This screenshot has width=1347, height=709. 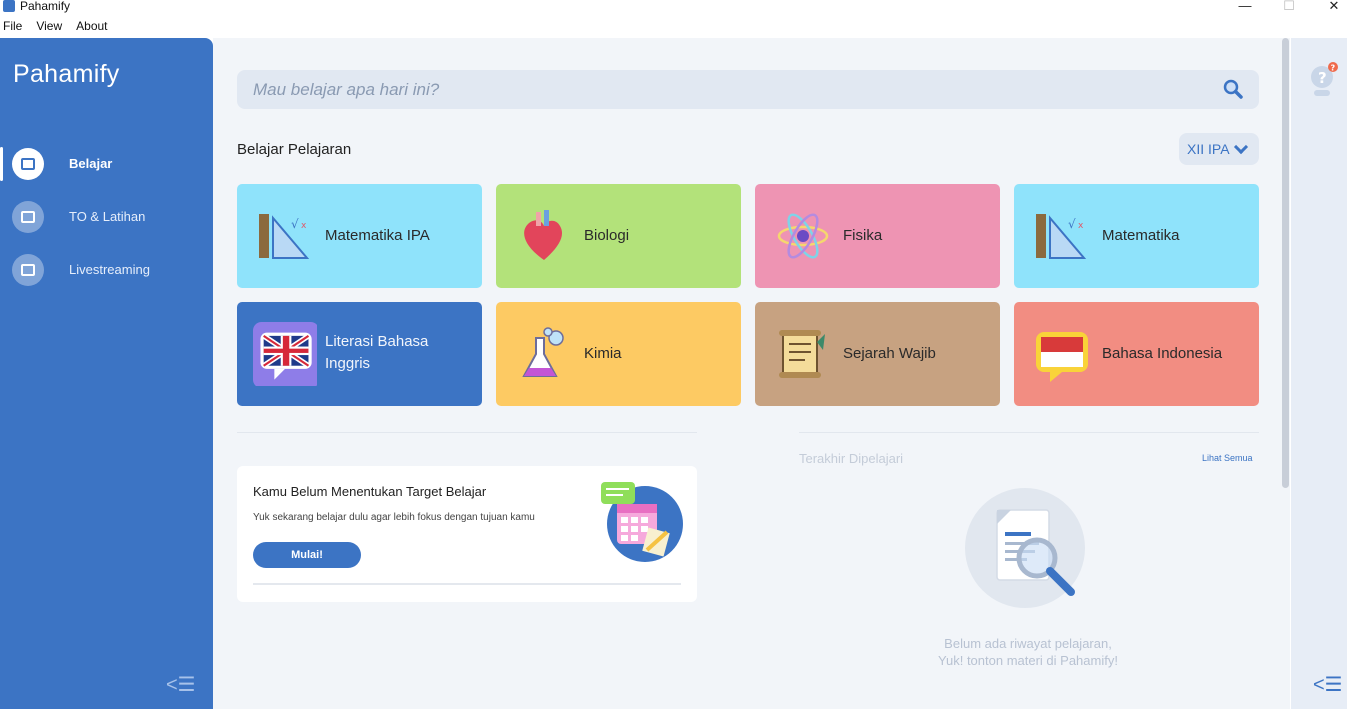 What do you see at coordinates (28, 164) in the screenshot?
I see `book-icon` at bounding box center [28, 164].